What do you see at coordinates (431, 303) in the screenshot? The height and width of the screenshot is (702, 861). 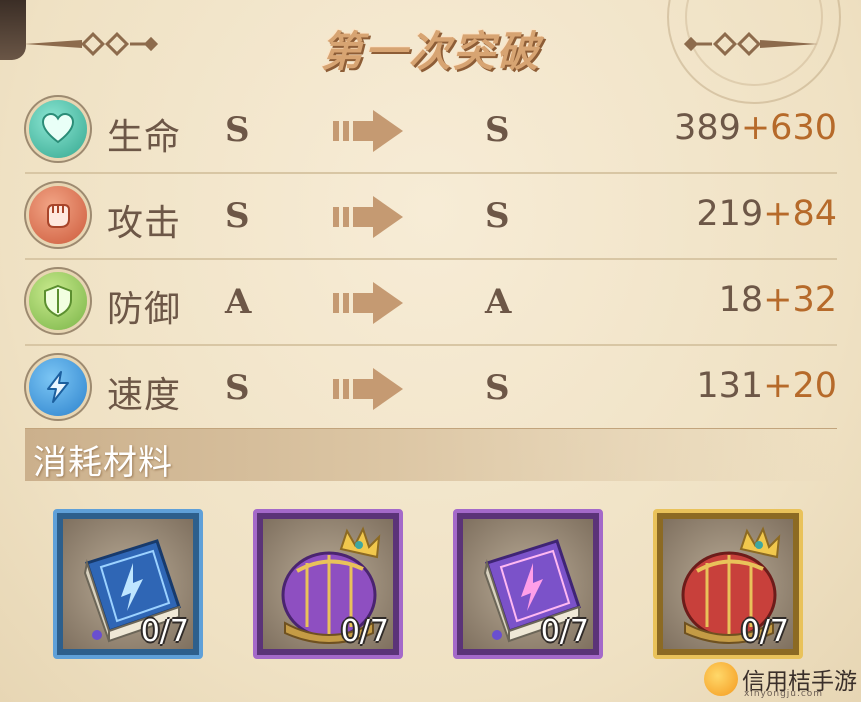 I see `stat-row-defense: 防御 A A 18+32` at bounding box center [431, 303].